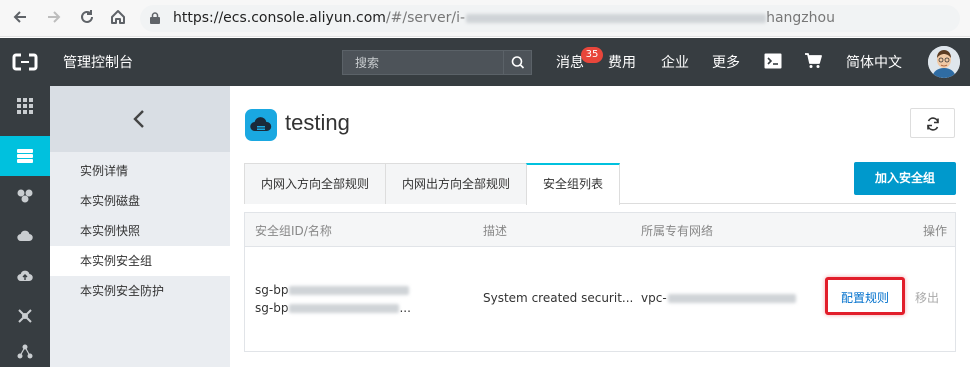 The height and width of the screenshot is (371, 970). I want to click on more-link: 更多, so click(726, 62).